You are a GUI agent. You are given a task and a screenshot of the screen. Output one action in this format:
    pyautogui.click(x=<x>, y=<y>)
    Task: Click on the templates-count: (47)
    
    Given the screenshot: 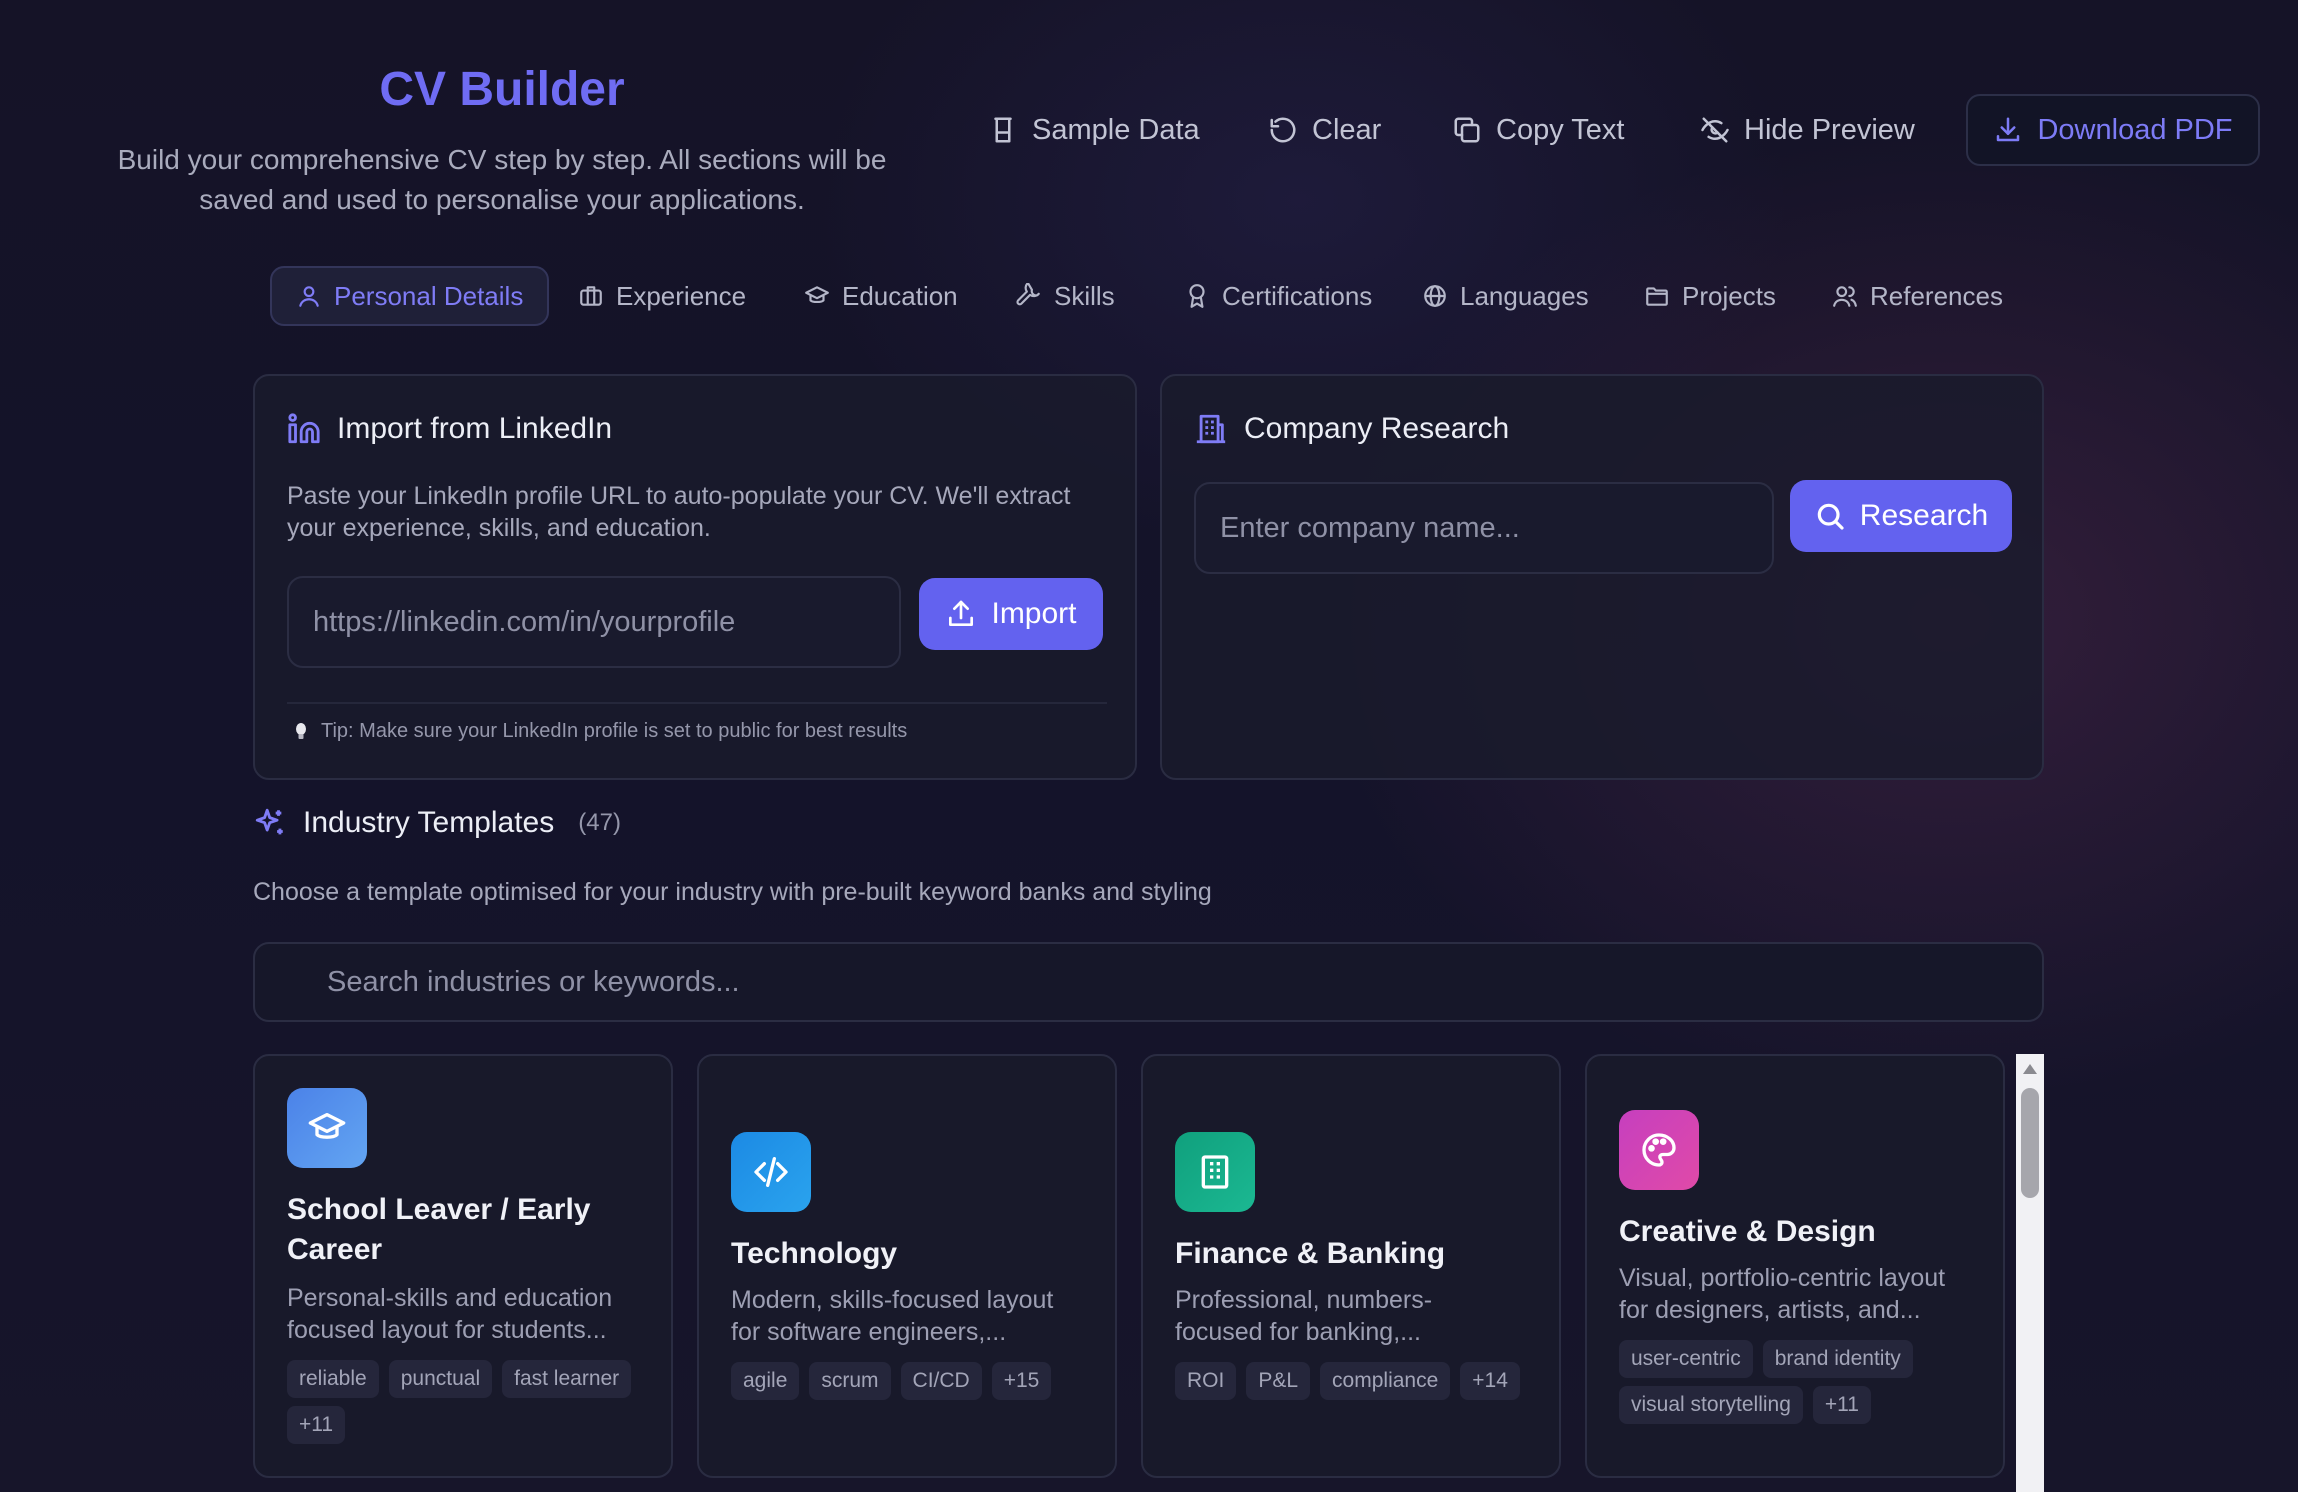 What is the action you would take?
    pyautogui.click(x=599, y=822)
    